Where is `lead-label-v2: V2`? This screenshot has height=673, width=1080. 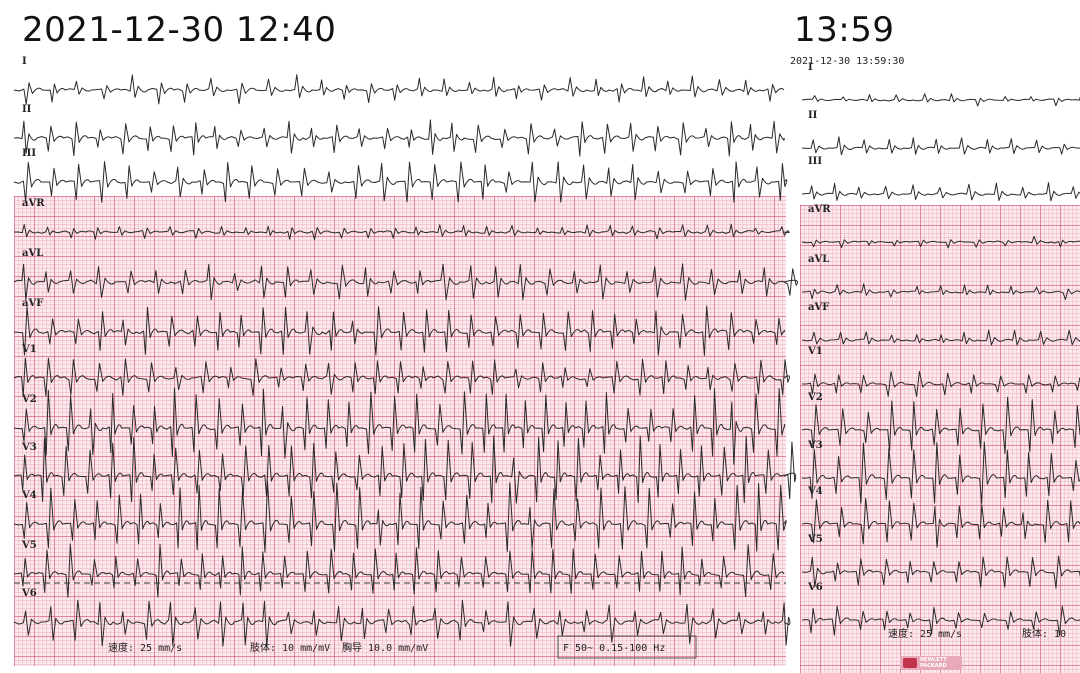 lead-label-v2: V2 is located at coordinates (815, 397).